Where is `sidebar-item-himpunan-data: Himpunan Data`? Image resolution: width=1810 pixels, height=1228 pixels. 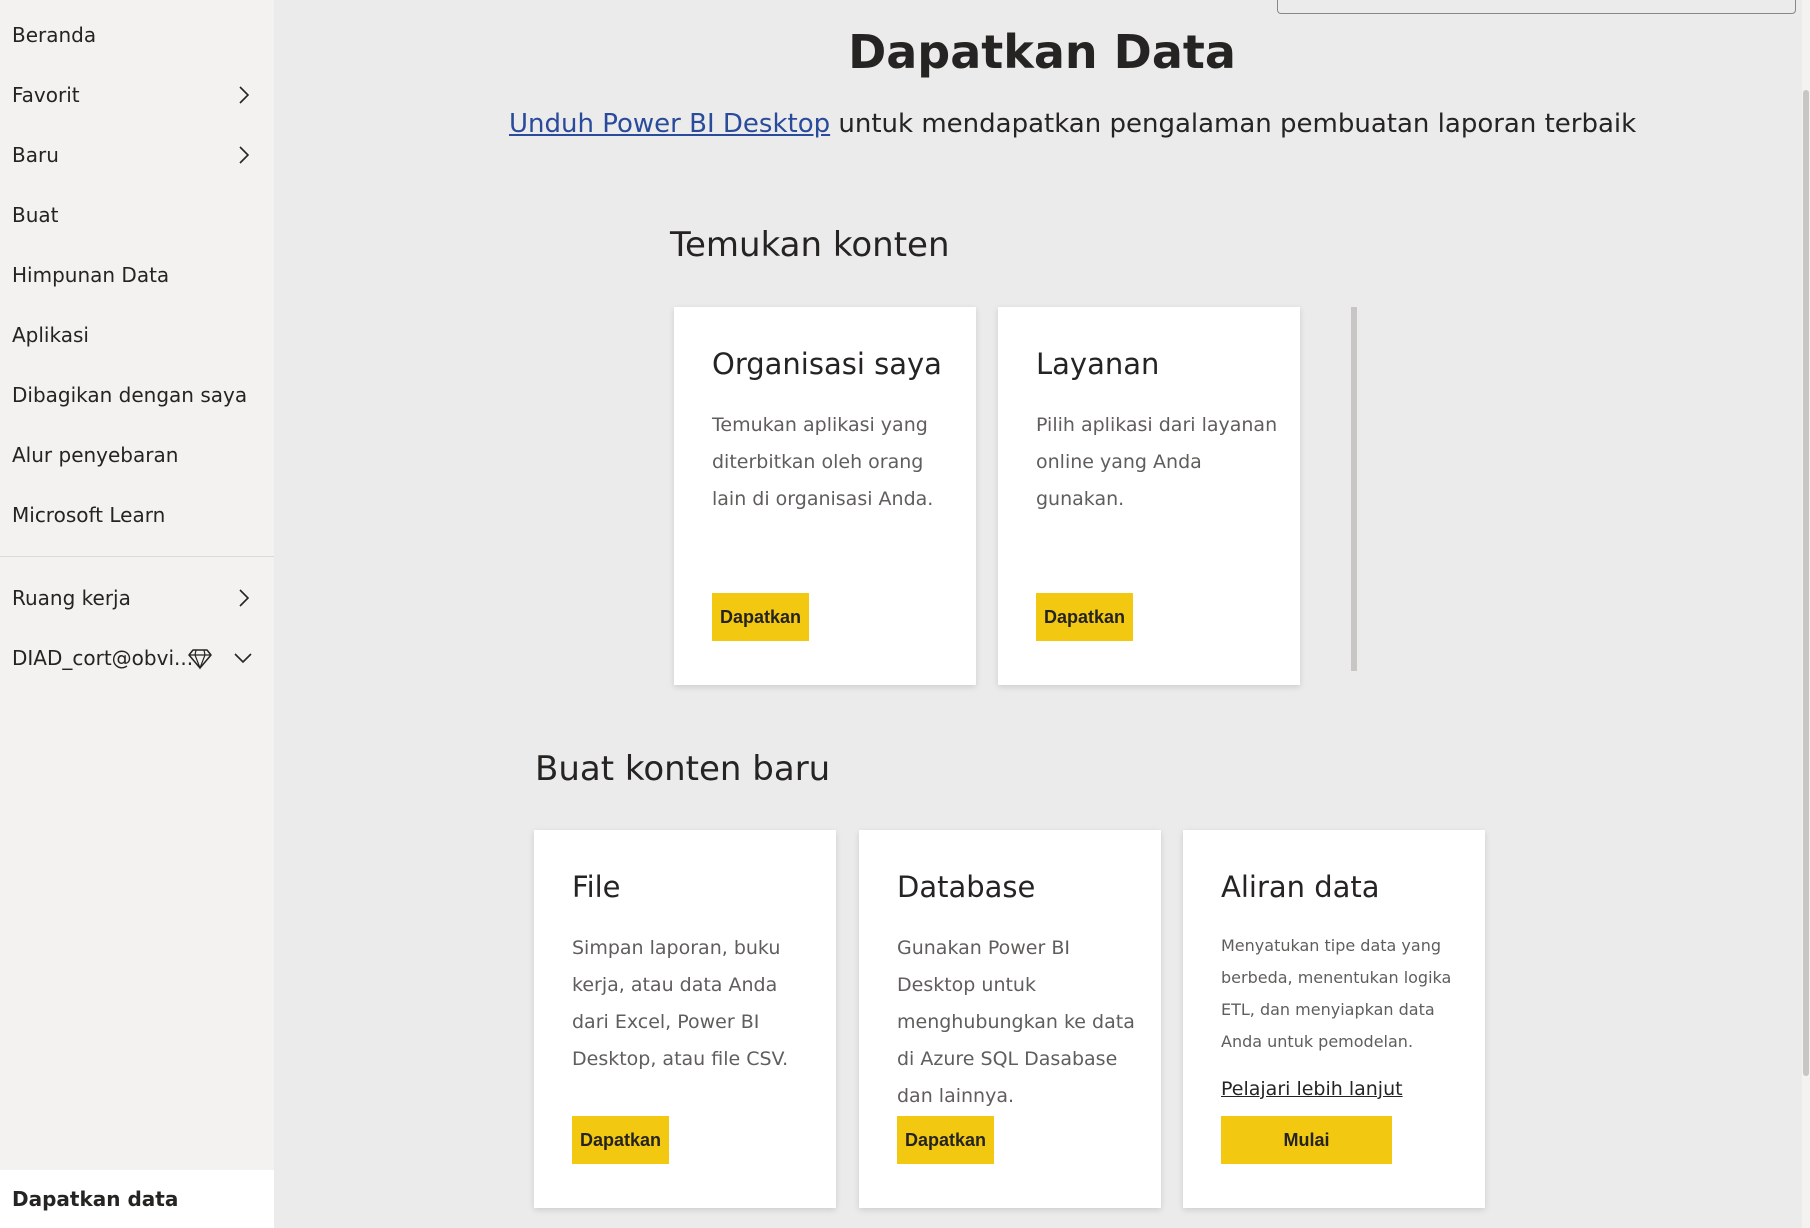 sidebar-item-himpunan-data: Himpunan Data is located at coordinates (137, 275).